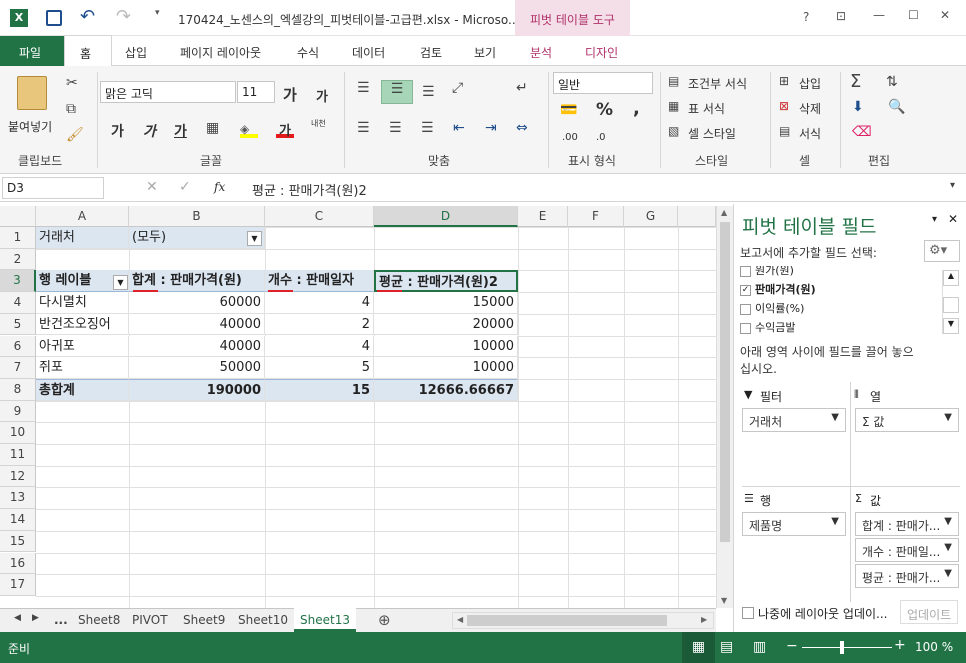 This screenshot has height=663, width=966. Describe the element at coordinates (952, 185) in the screenshot. I see `expand-formula-icon: ▾` at that location.